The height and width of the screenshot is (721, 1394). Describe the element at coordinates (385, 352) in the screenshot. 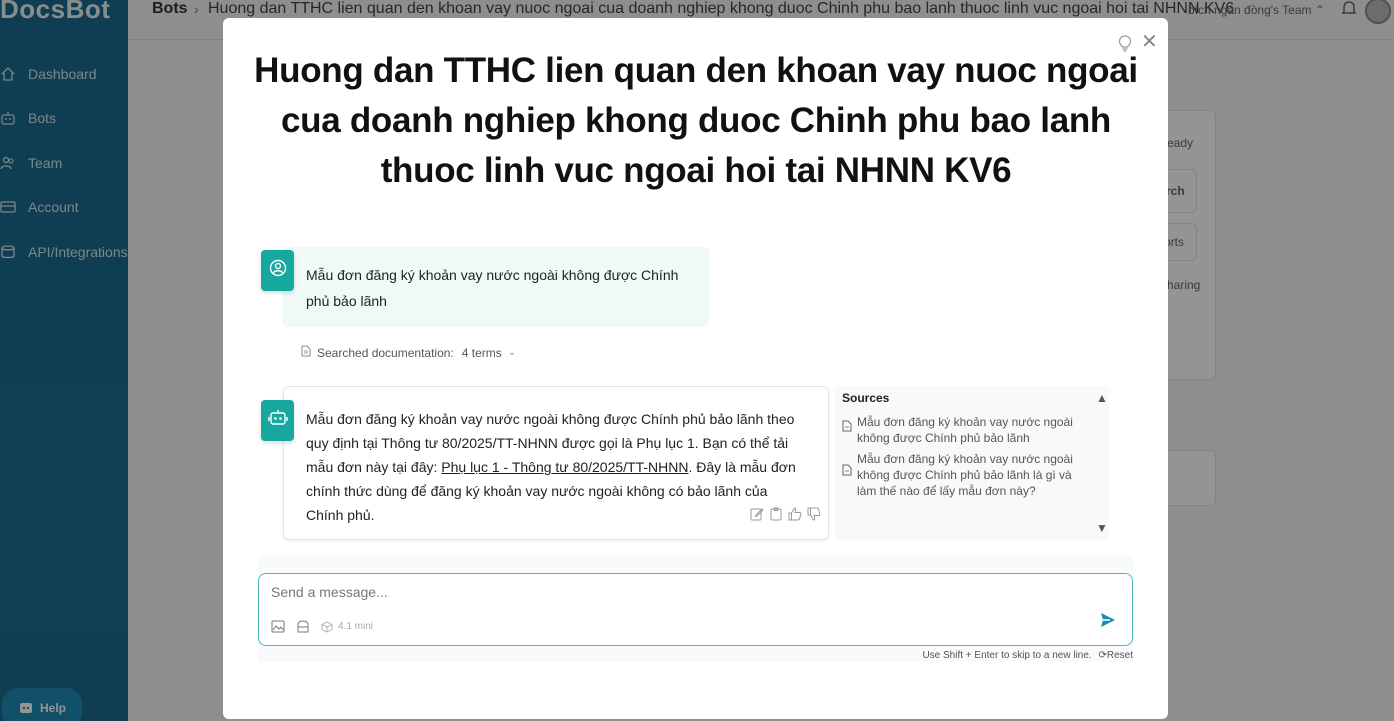

I see `searched-label: Searched documentation:` at that location.